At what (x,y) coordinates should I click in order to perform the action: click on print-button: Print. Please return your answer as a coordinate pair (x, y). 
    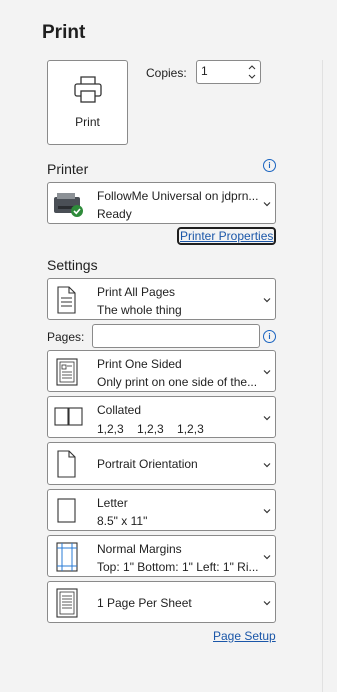
    Looking at the image, I should click on (87, 102).